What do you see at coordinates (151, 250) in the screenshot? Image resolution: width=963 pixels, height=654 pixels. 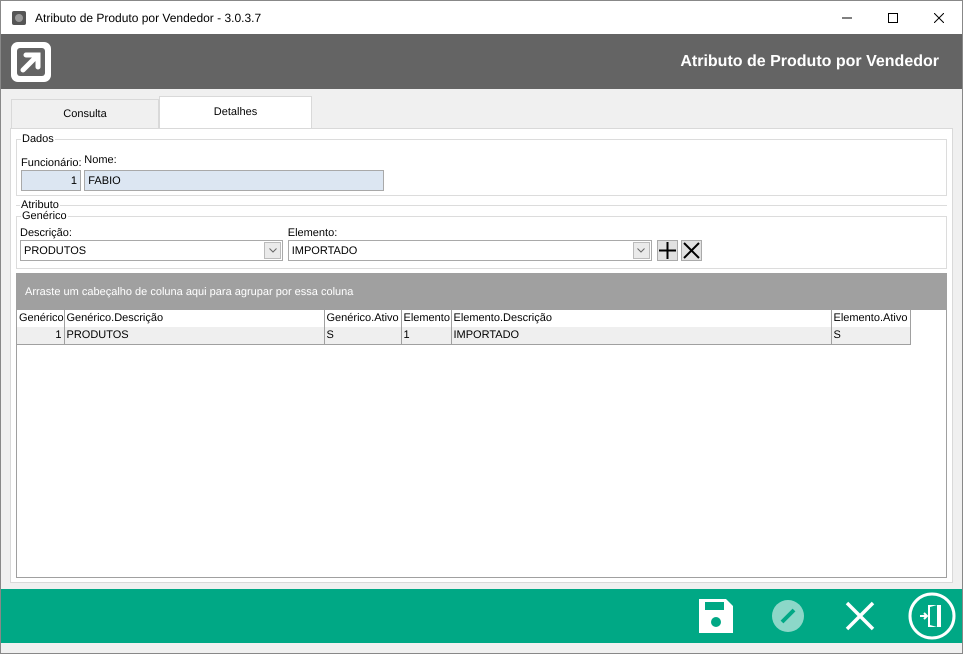 I see `dropdown-field: PRODUTOS` at bounding box center [151, 250].